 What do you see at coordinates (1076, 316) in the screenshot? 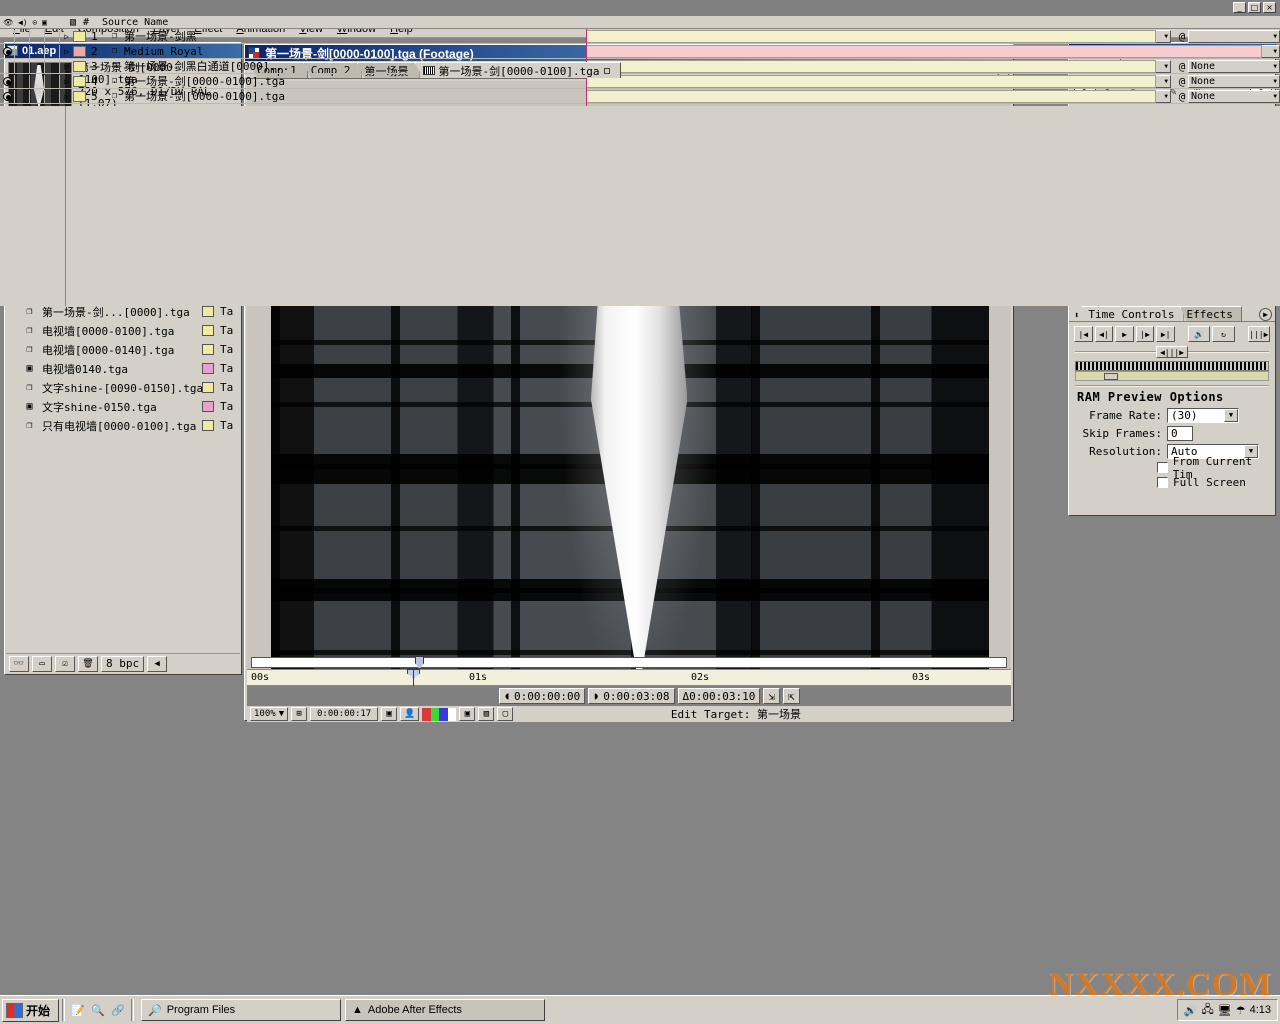
I see `panel-drag-handle-icon: ⬍` at bounding box center [1076, 316].